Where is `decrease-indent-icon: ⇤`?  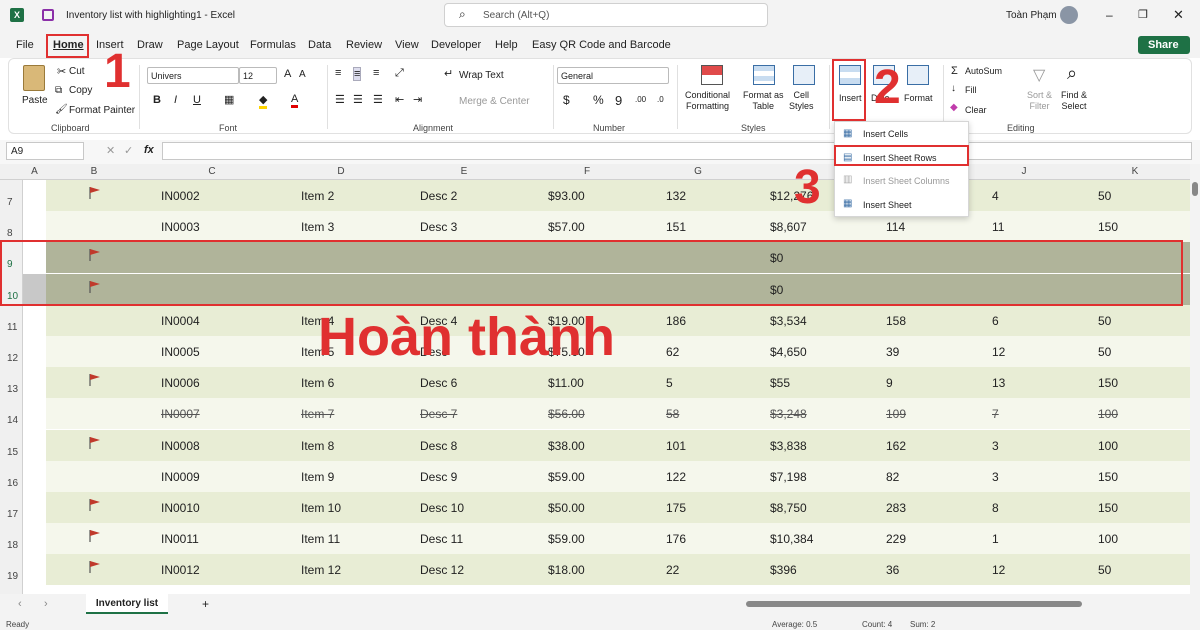 decrease-indent-icon: ⇤ is located at coordinates (399, 99).